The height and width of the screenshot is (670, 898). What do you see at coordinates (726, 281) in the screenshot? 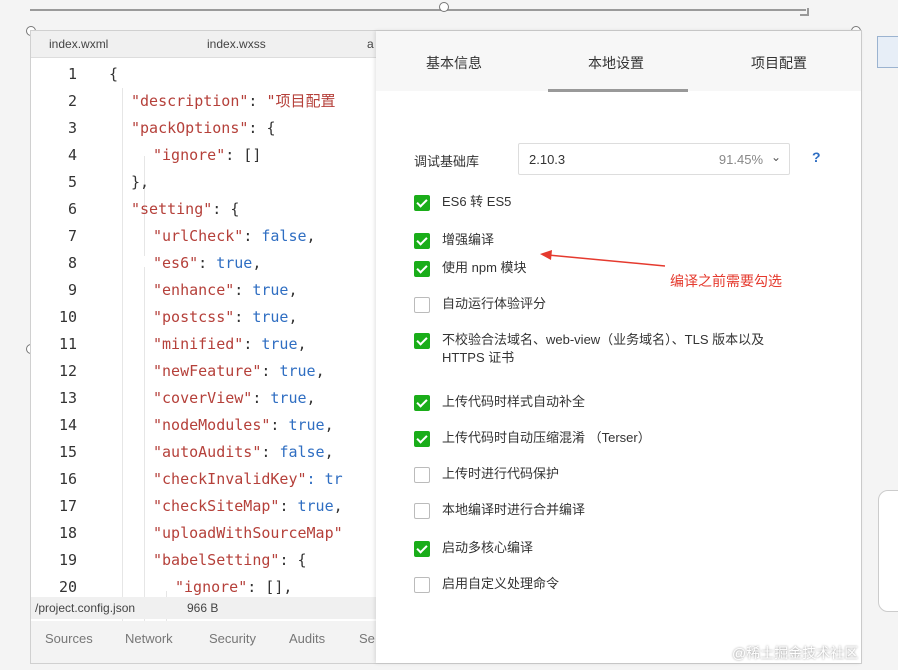
I see `annotation-note: 编译之前需要勾选` at bounding box center [726, 281].